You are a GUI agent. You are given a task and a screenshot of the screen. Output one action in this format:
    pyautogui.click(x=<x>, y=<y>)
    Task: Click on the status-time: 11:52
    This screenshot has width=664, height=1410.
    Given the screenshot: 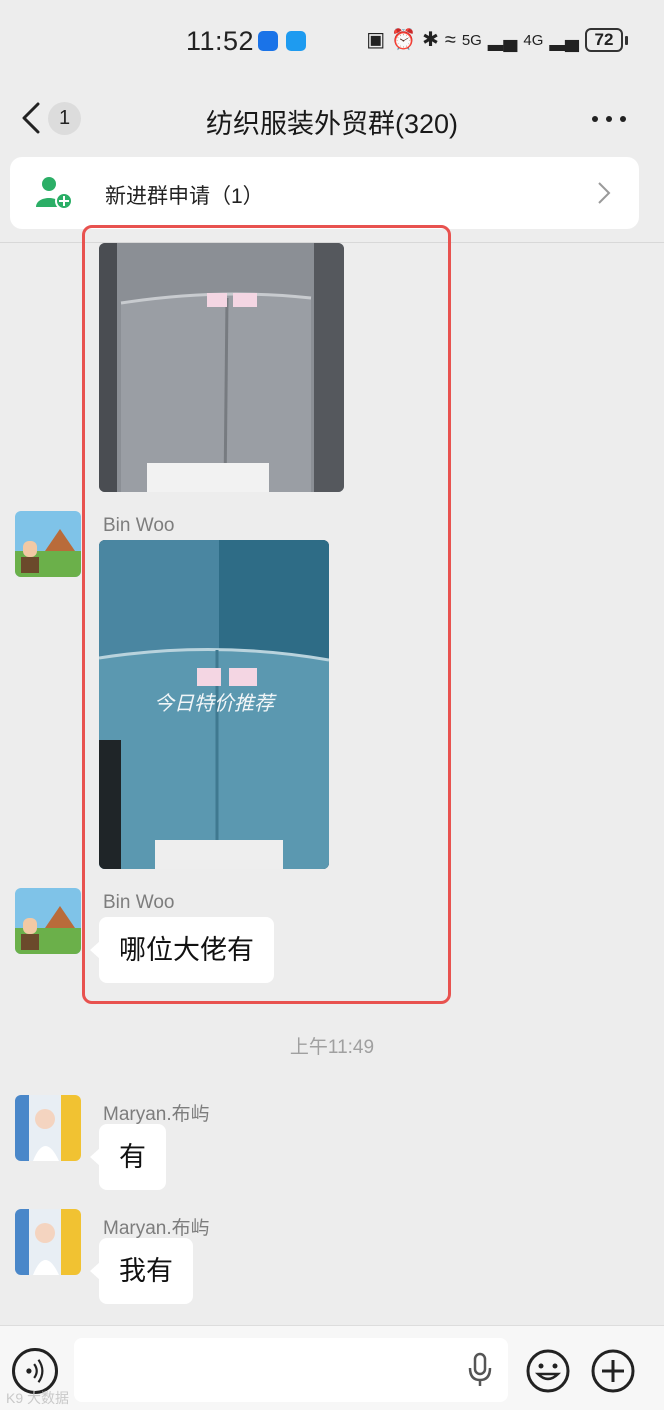 What is the action you would take?
    pyautogui.click(x=220, y=41)
    